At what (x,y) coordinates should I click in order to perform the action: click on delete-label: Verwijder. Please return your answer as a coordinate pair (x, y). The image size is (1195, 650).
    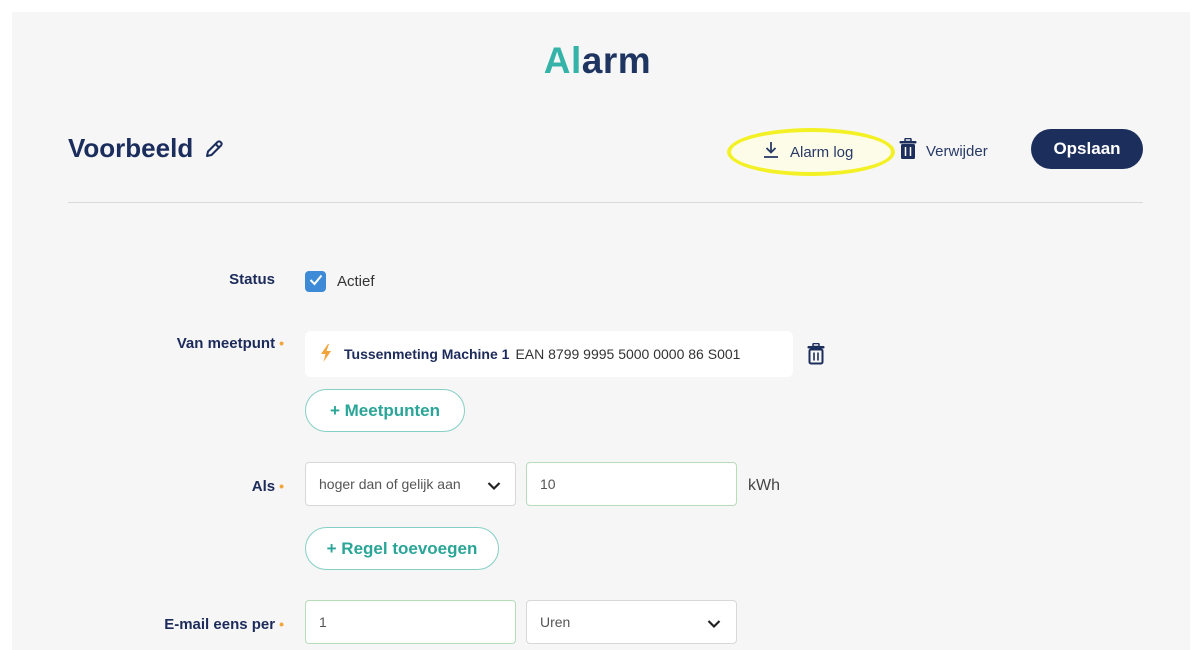
    Looking at the image, I should click on (957, 151).